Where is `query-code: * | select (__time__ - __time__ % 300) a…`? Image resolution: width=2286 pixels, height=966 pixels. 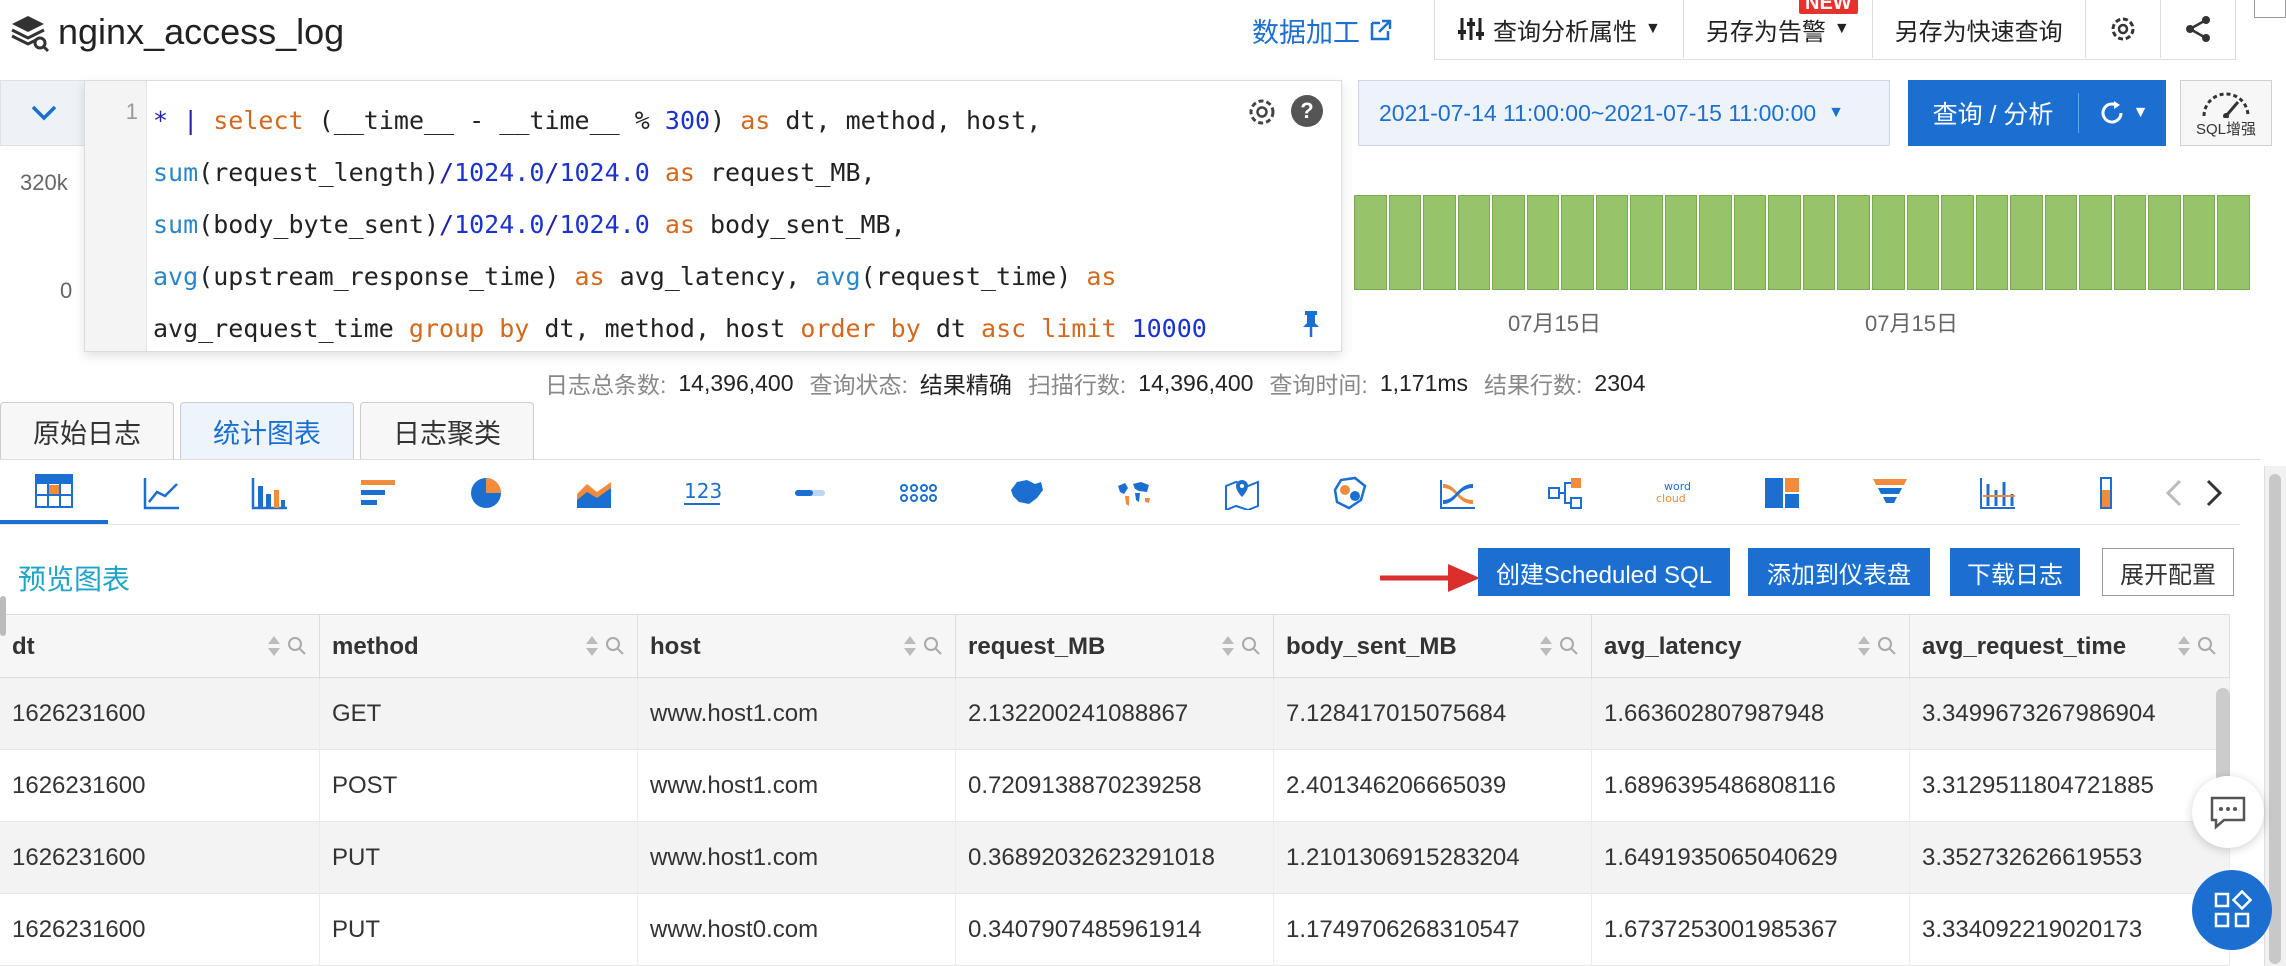
query-code: * | select (__time__ - __time__ % 300) a… is located at coordinates (680, 225).